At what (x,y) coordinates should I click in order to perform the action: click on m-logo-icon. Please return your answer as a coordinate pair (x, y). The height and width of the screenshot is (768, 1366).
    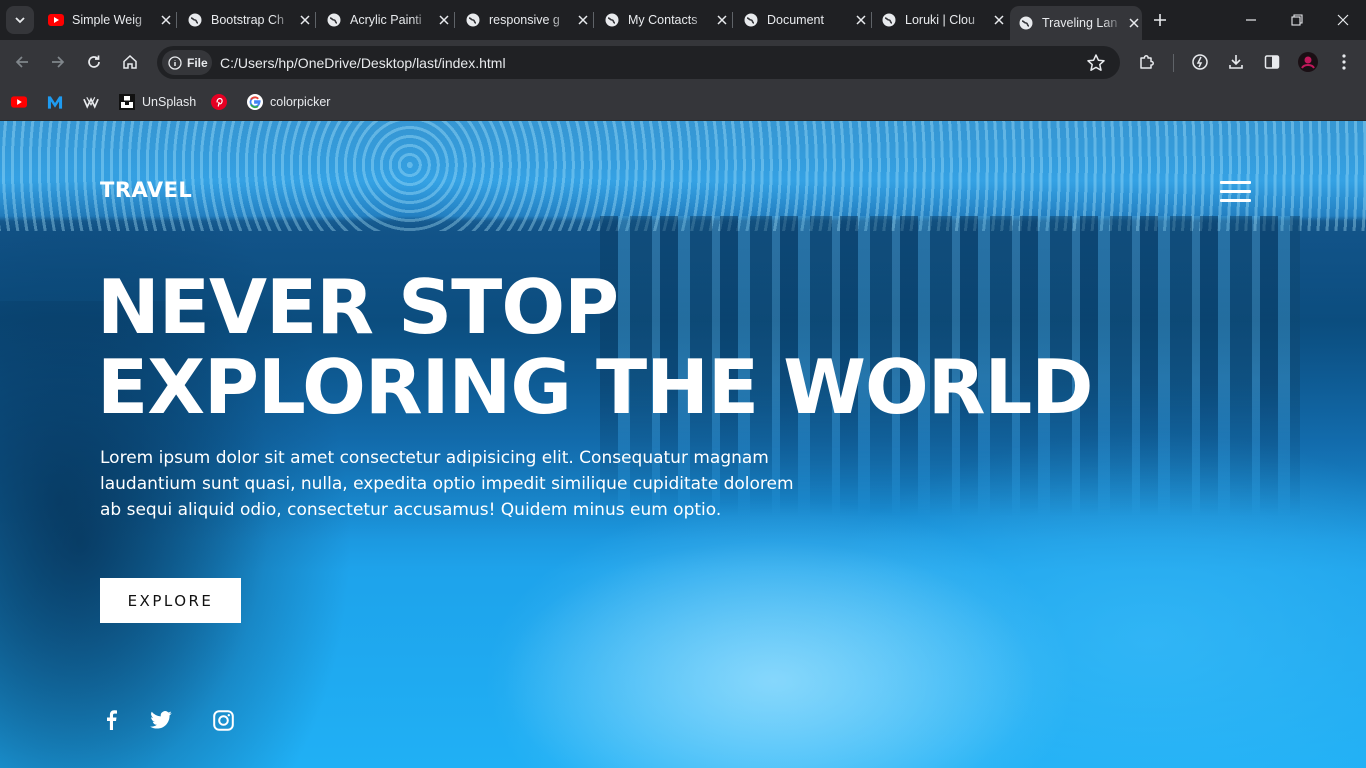
    Looking at the image, I should click on (55, 102).